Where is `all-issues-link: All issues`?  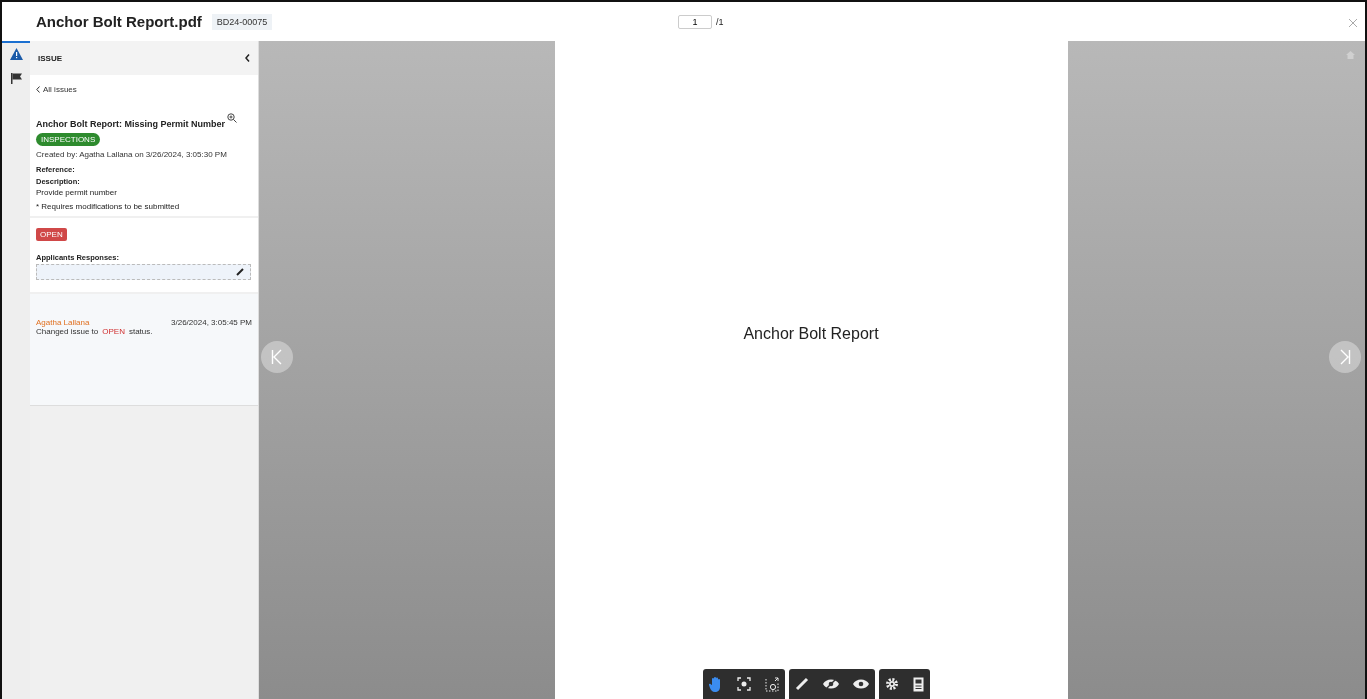 all-issues-link: All issues is located at coordinates (56, 89).